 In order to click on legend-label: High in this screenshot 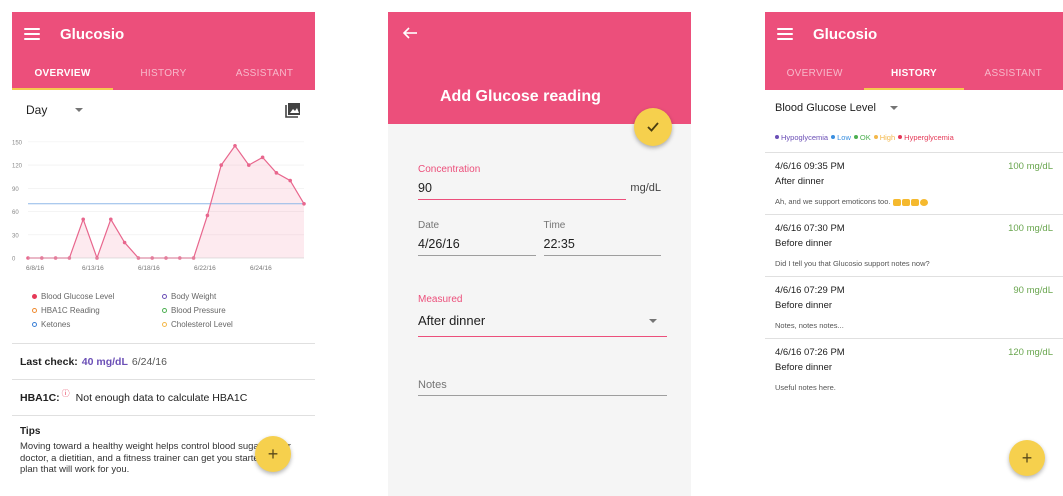, I will do `click(887, 137)`.